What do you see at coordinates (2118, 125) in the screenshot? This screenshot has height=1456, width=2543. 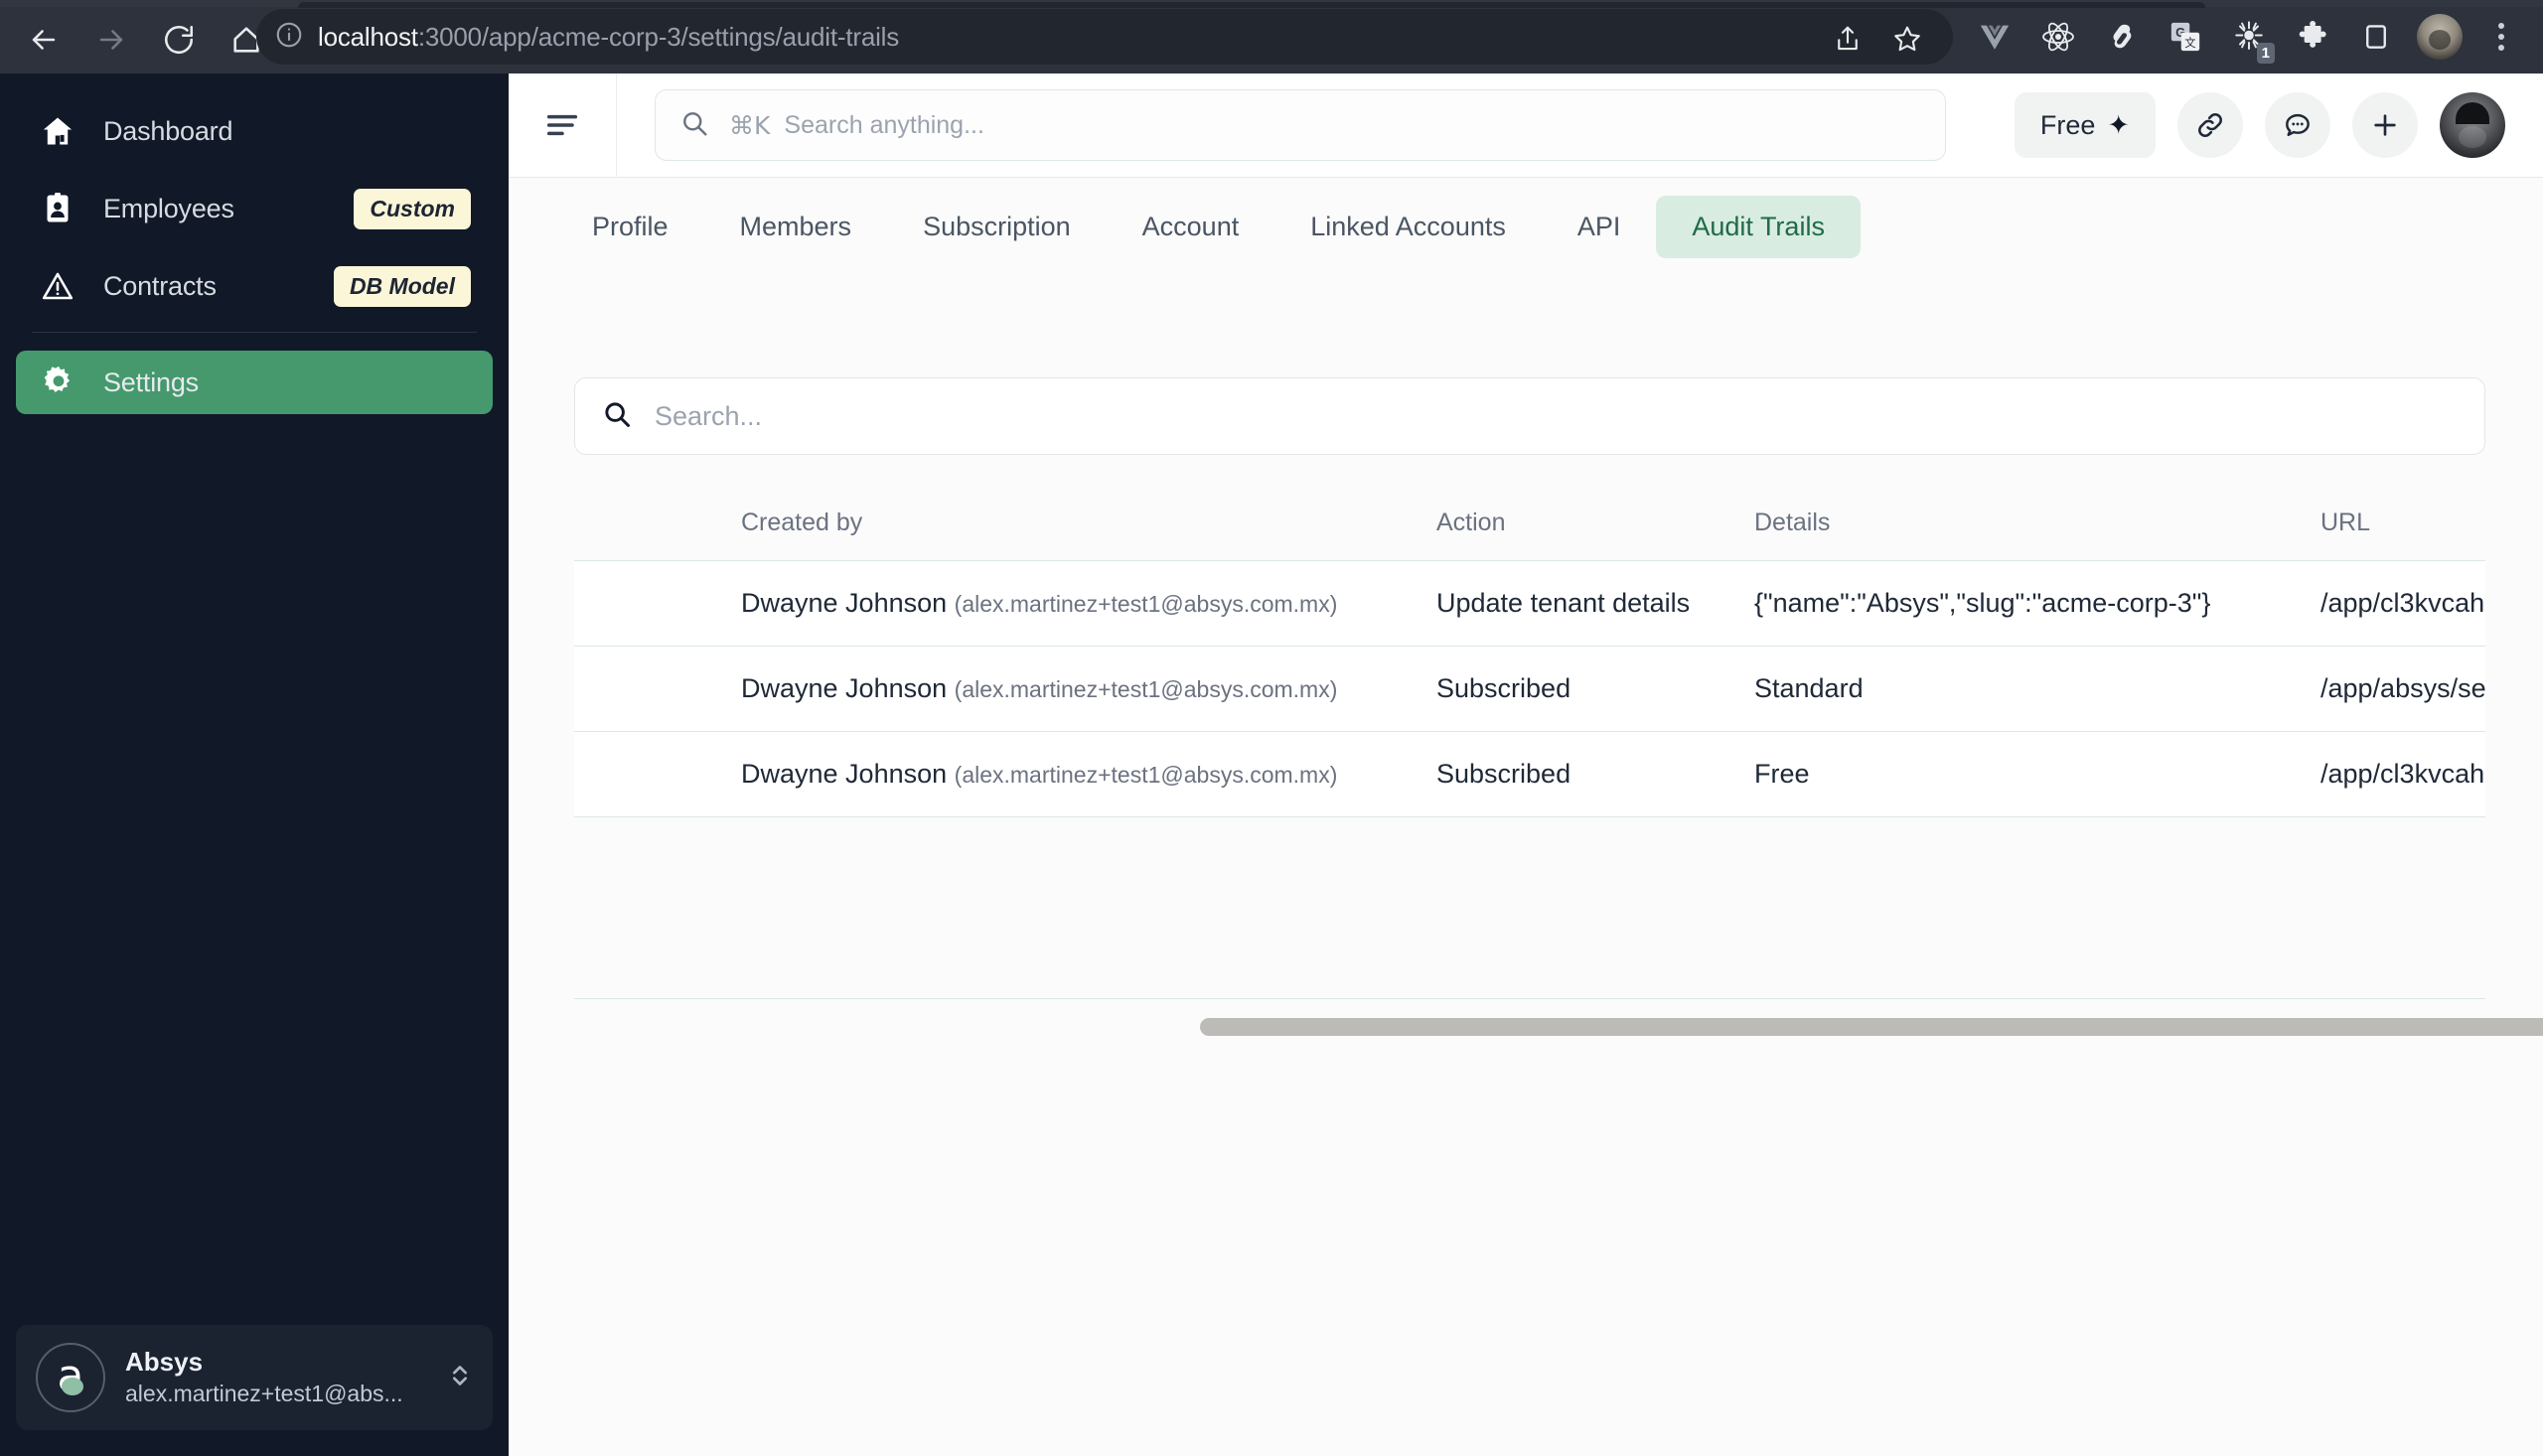 I see `sparkle-icon: ✦` at bounding box center [2118, 125].